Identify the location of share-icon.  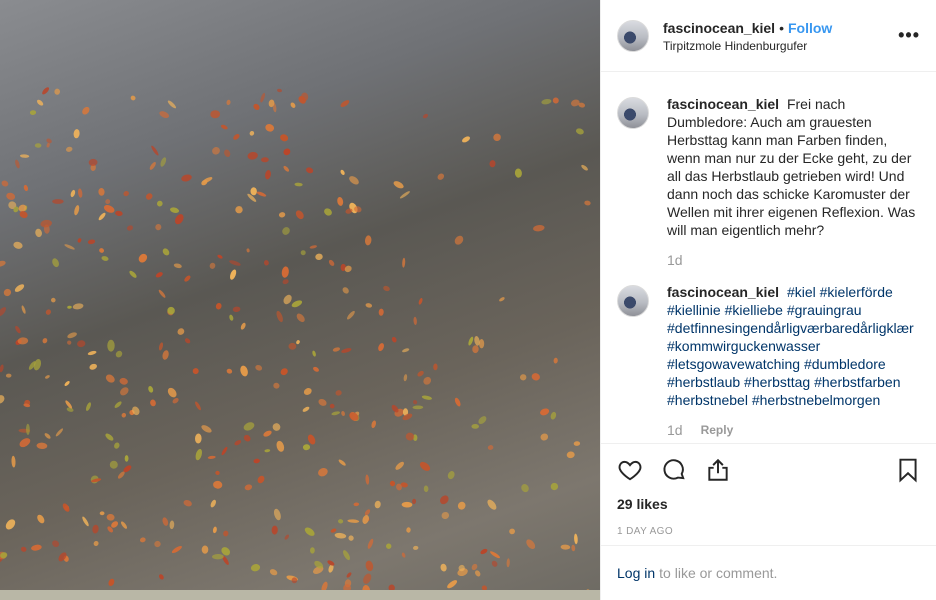
(718, 470).